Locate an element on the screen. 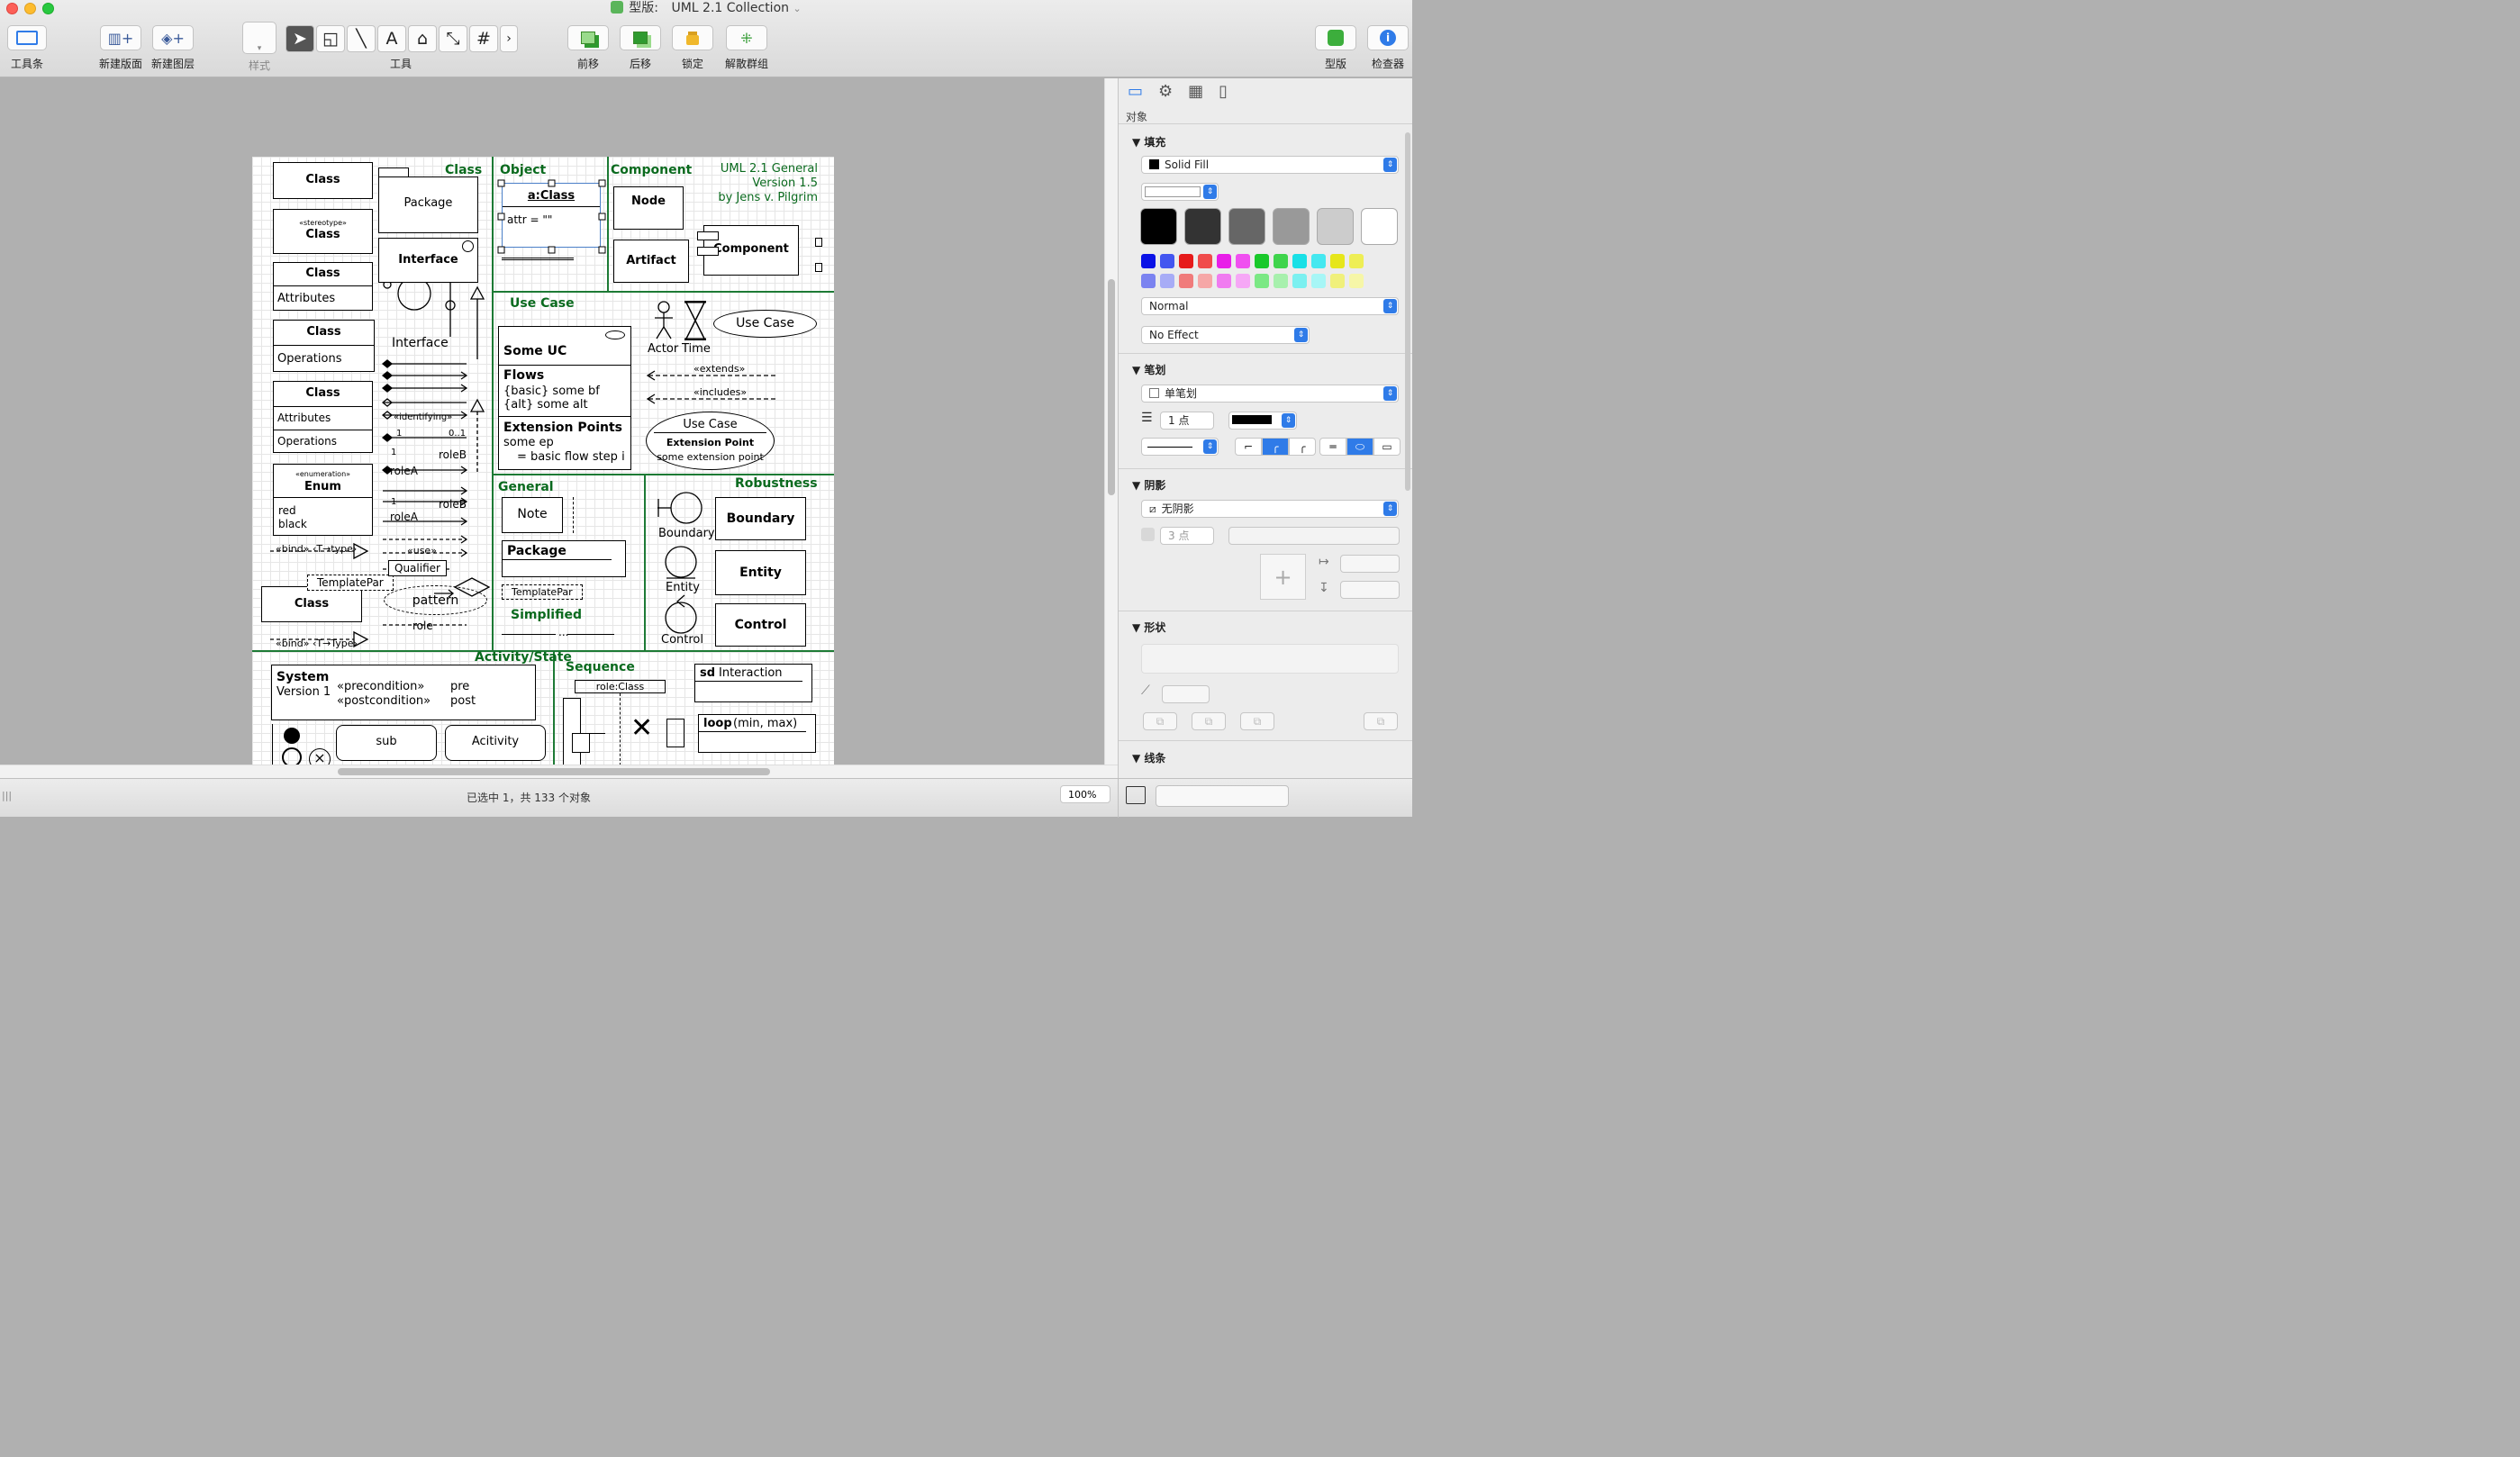  fill-effect-select: No Effect ⇕ is located at coordinates (1225, 335).